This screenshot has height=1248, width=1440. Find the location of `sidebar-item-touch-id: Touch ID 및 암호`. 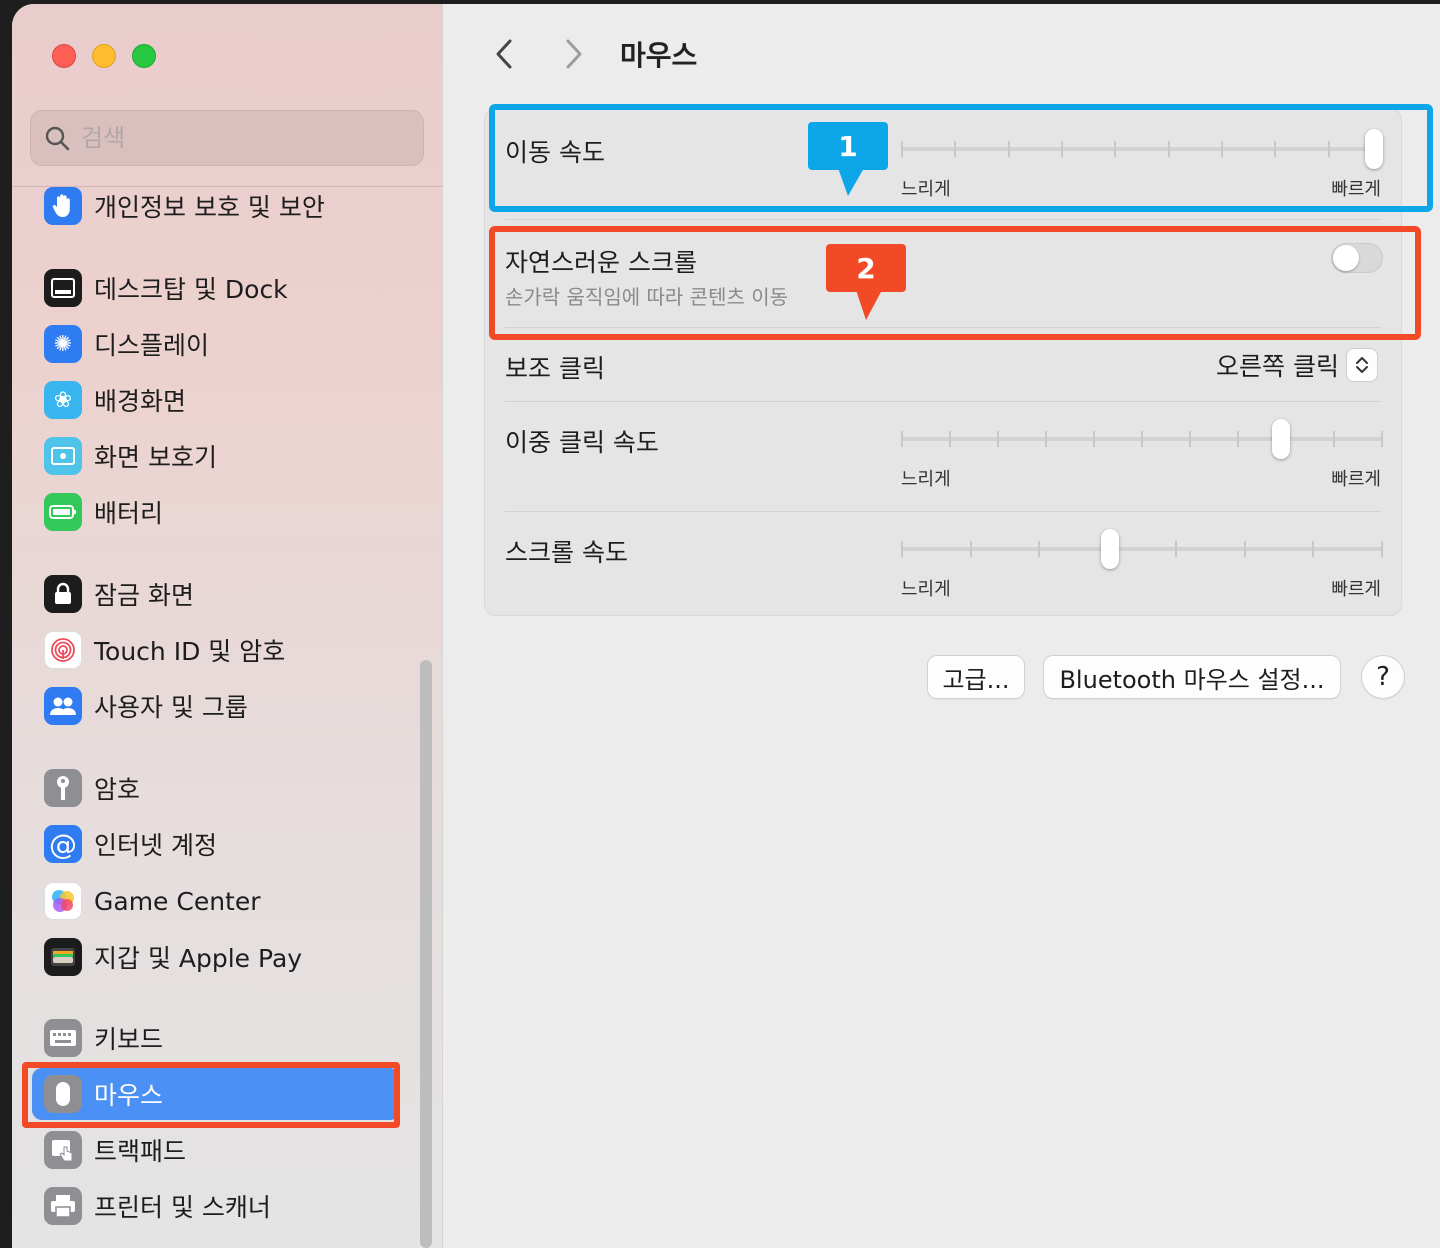

sidebar-item-touch-id: Touch ID 및 암호 is located at coordinates (216, 650).